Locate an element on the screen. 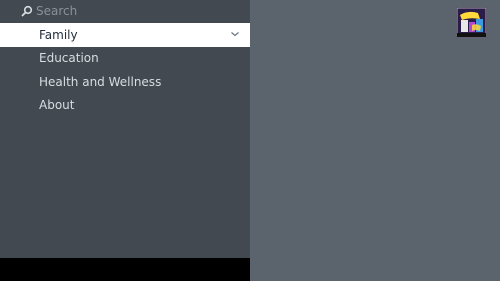 This screenshot has width=500, height=281. sidebar-item-label: Education is located at coordinates (69, 58).